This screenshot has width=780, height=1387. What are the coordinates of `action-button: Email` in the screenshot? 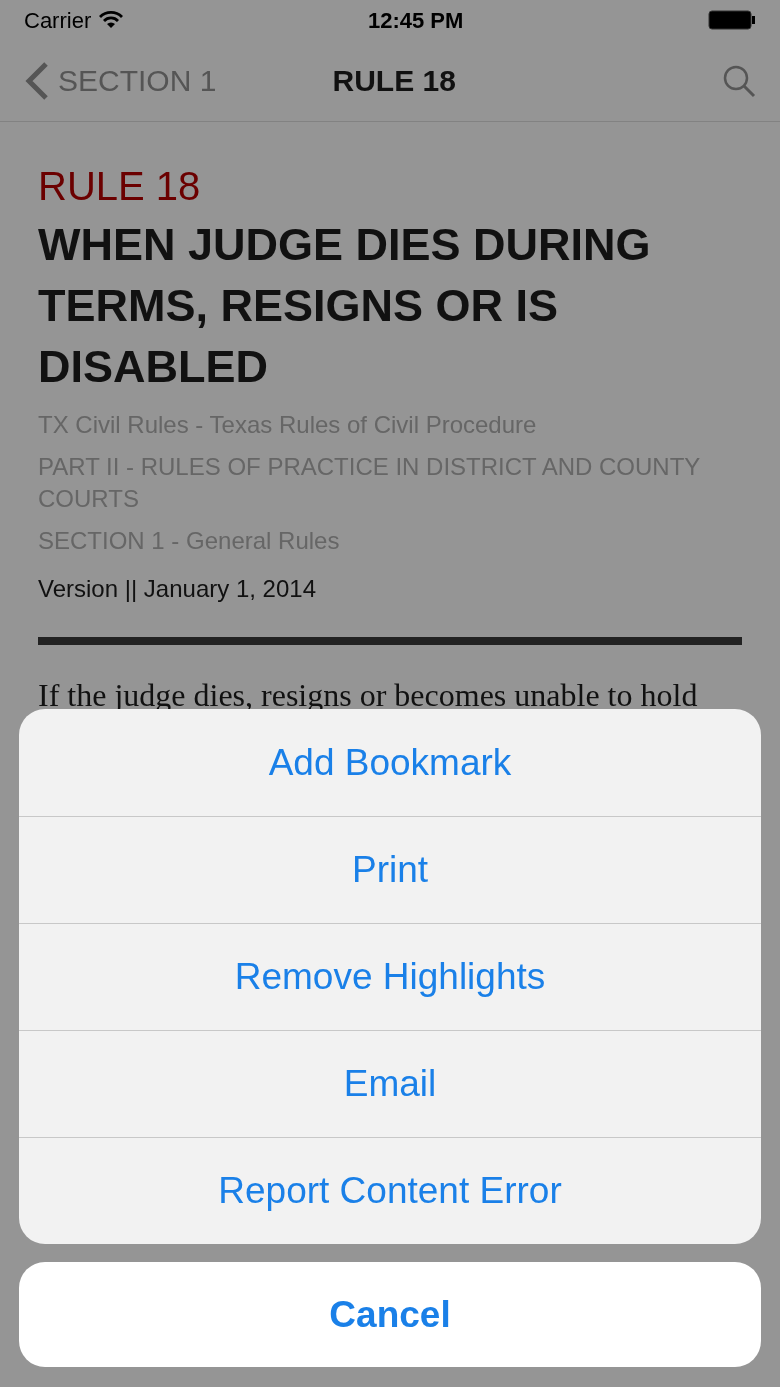 It's located at (390, 1083).